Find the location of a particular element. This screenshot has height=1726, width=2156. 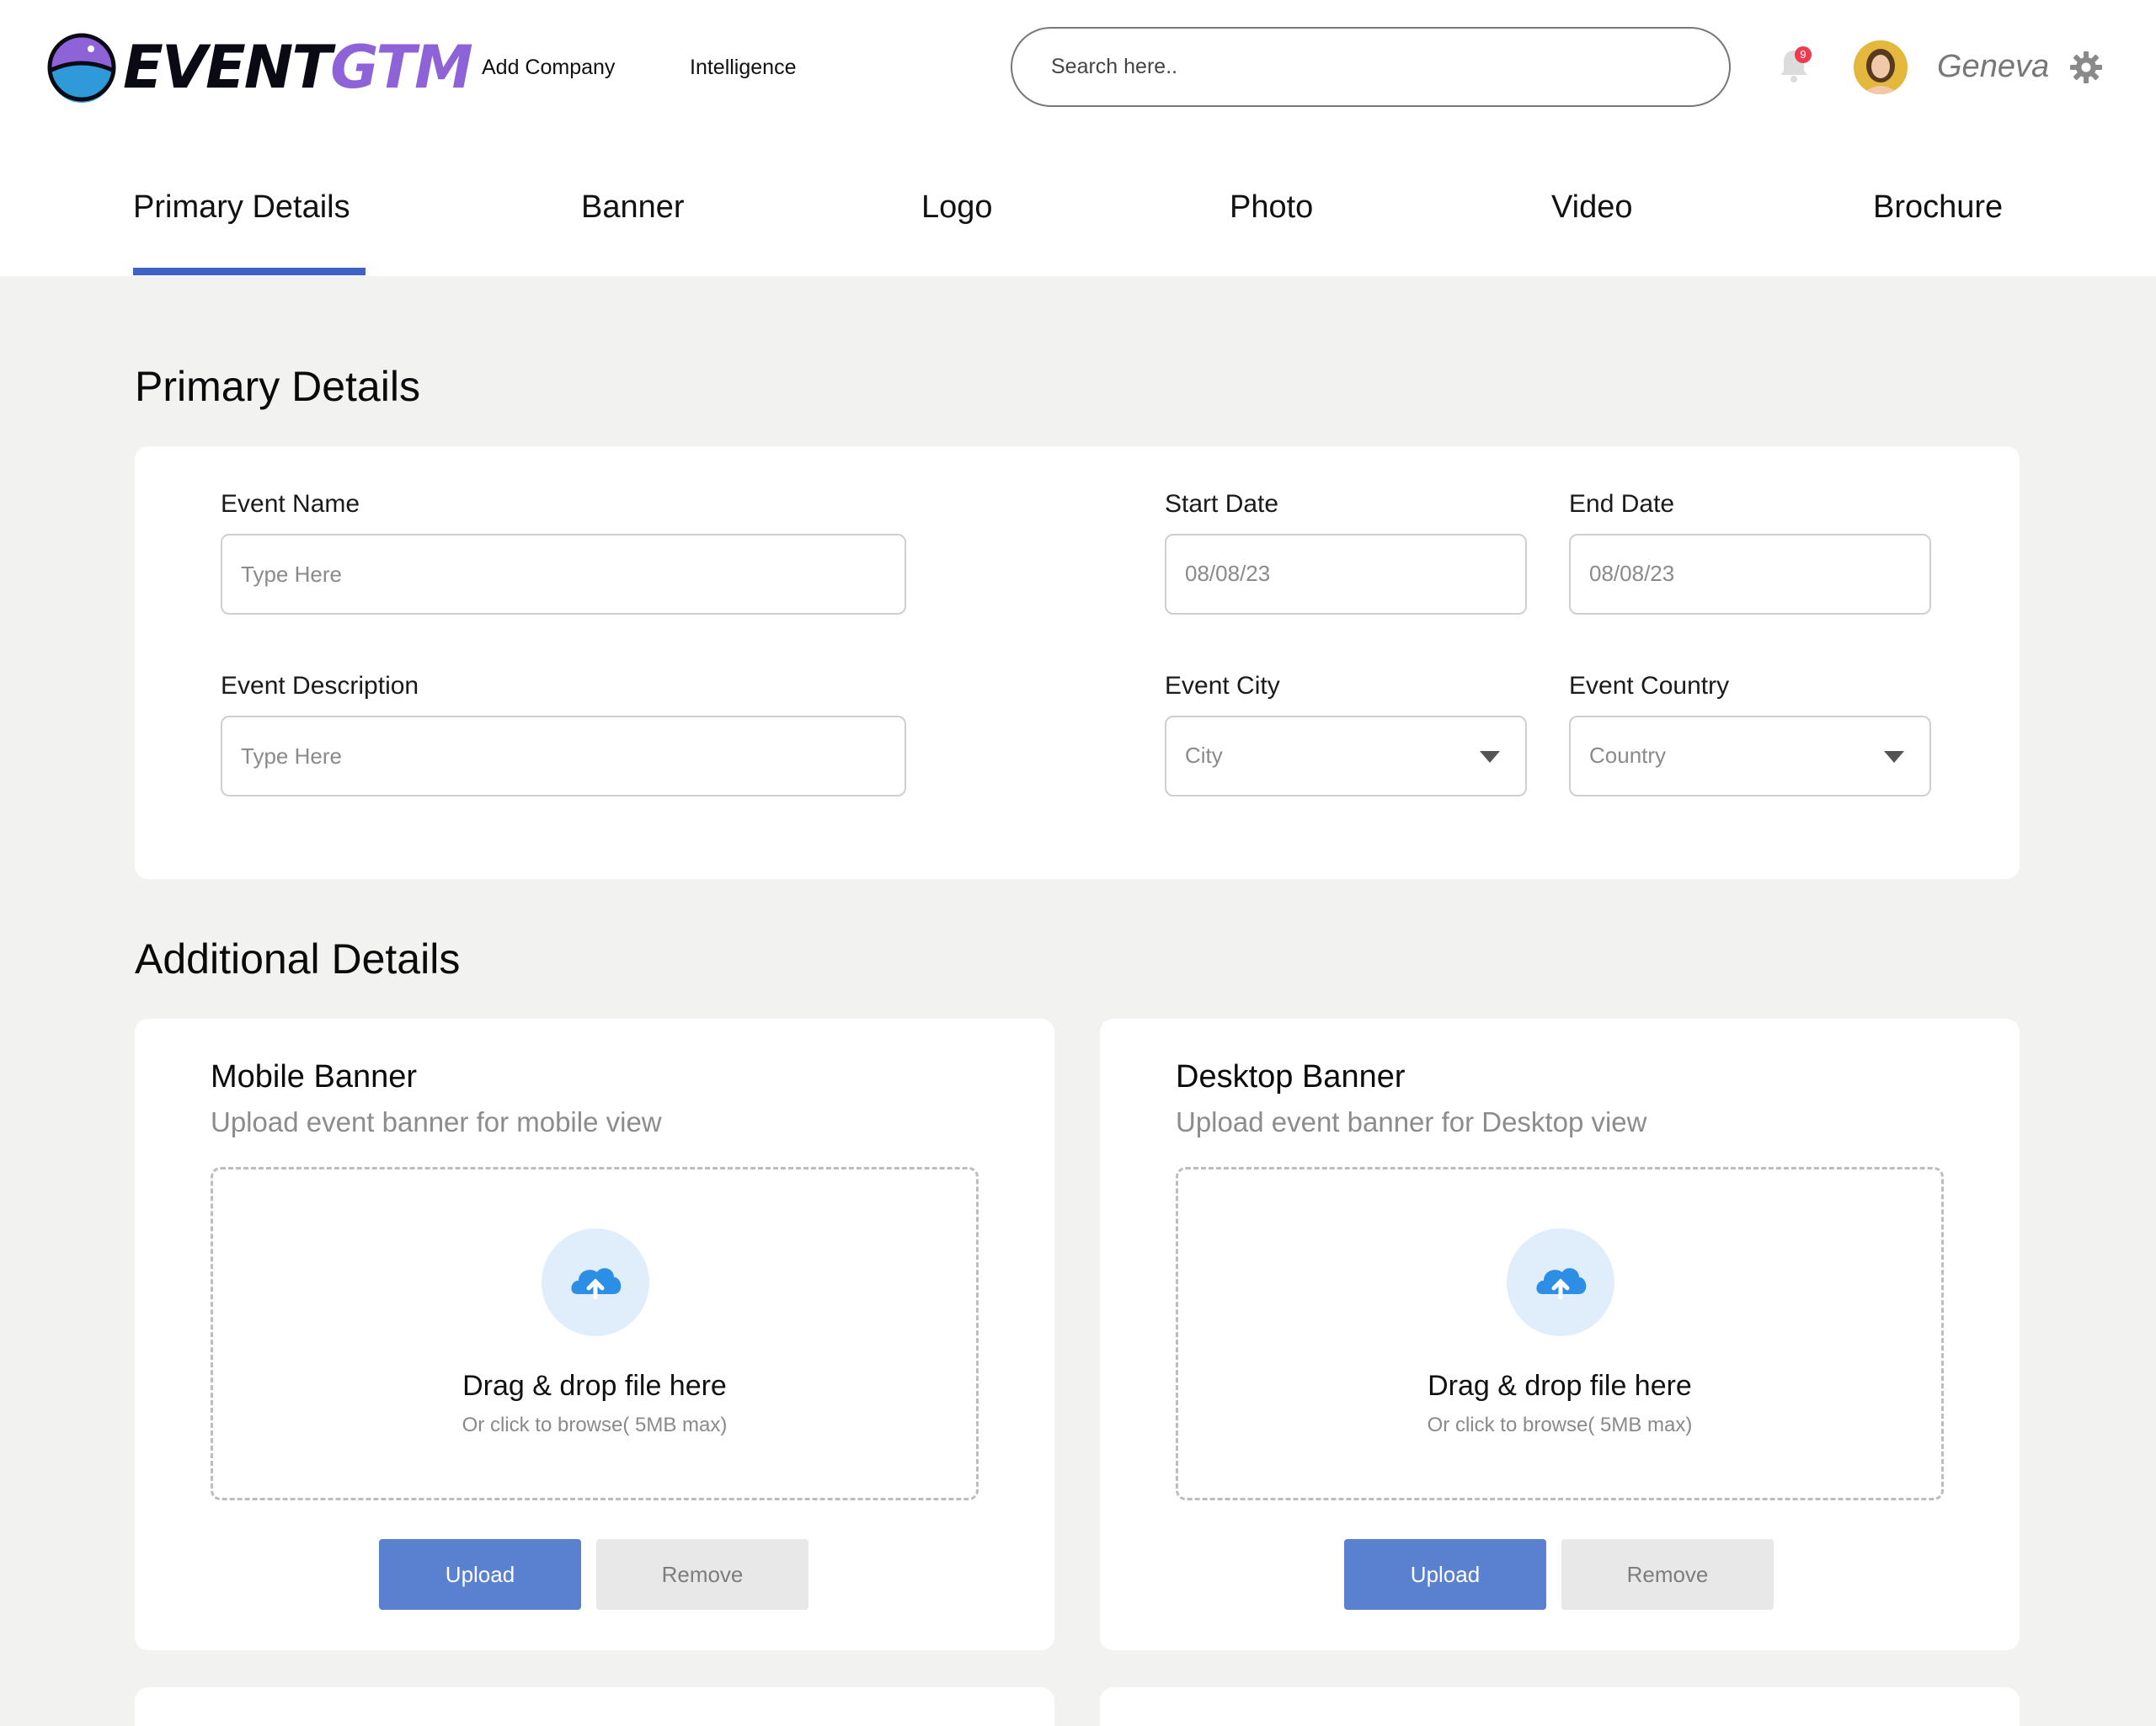

app-logo: EVENTGTM is located at coordinates (260, 67).